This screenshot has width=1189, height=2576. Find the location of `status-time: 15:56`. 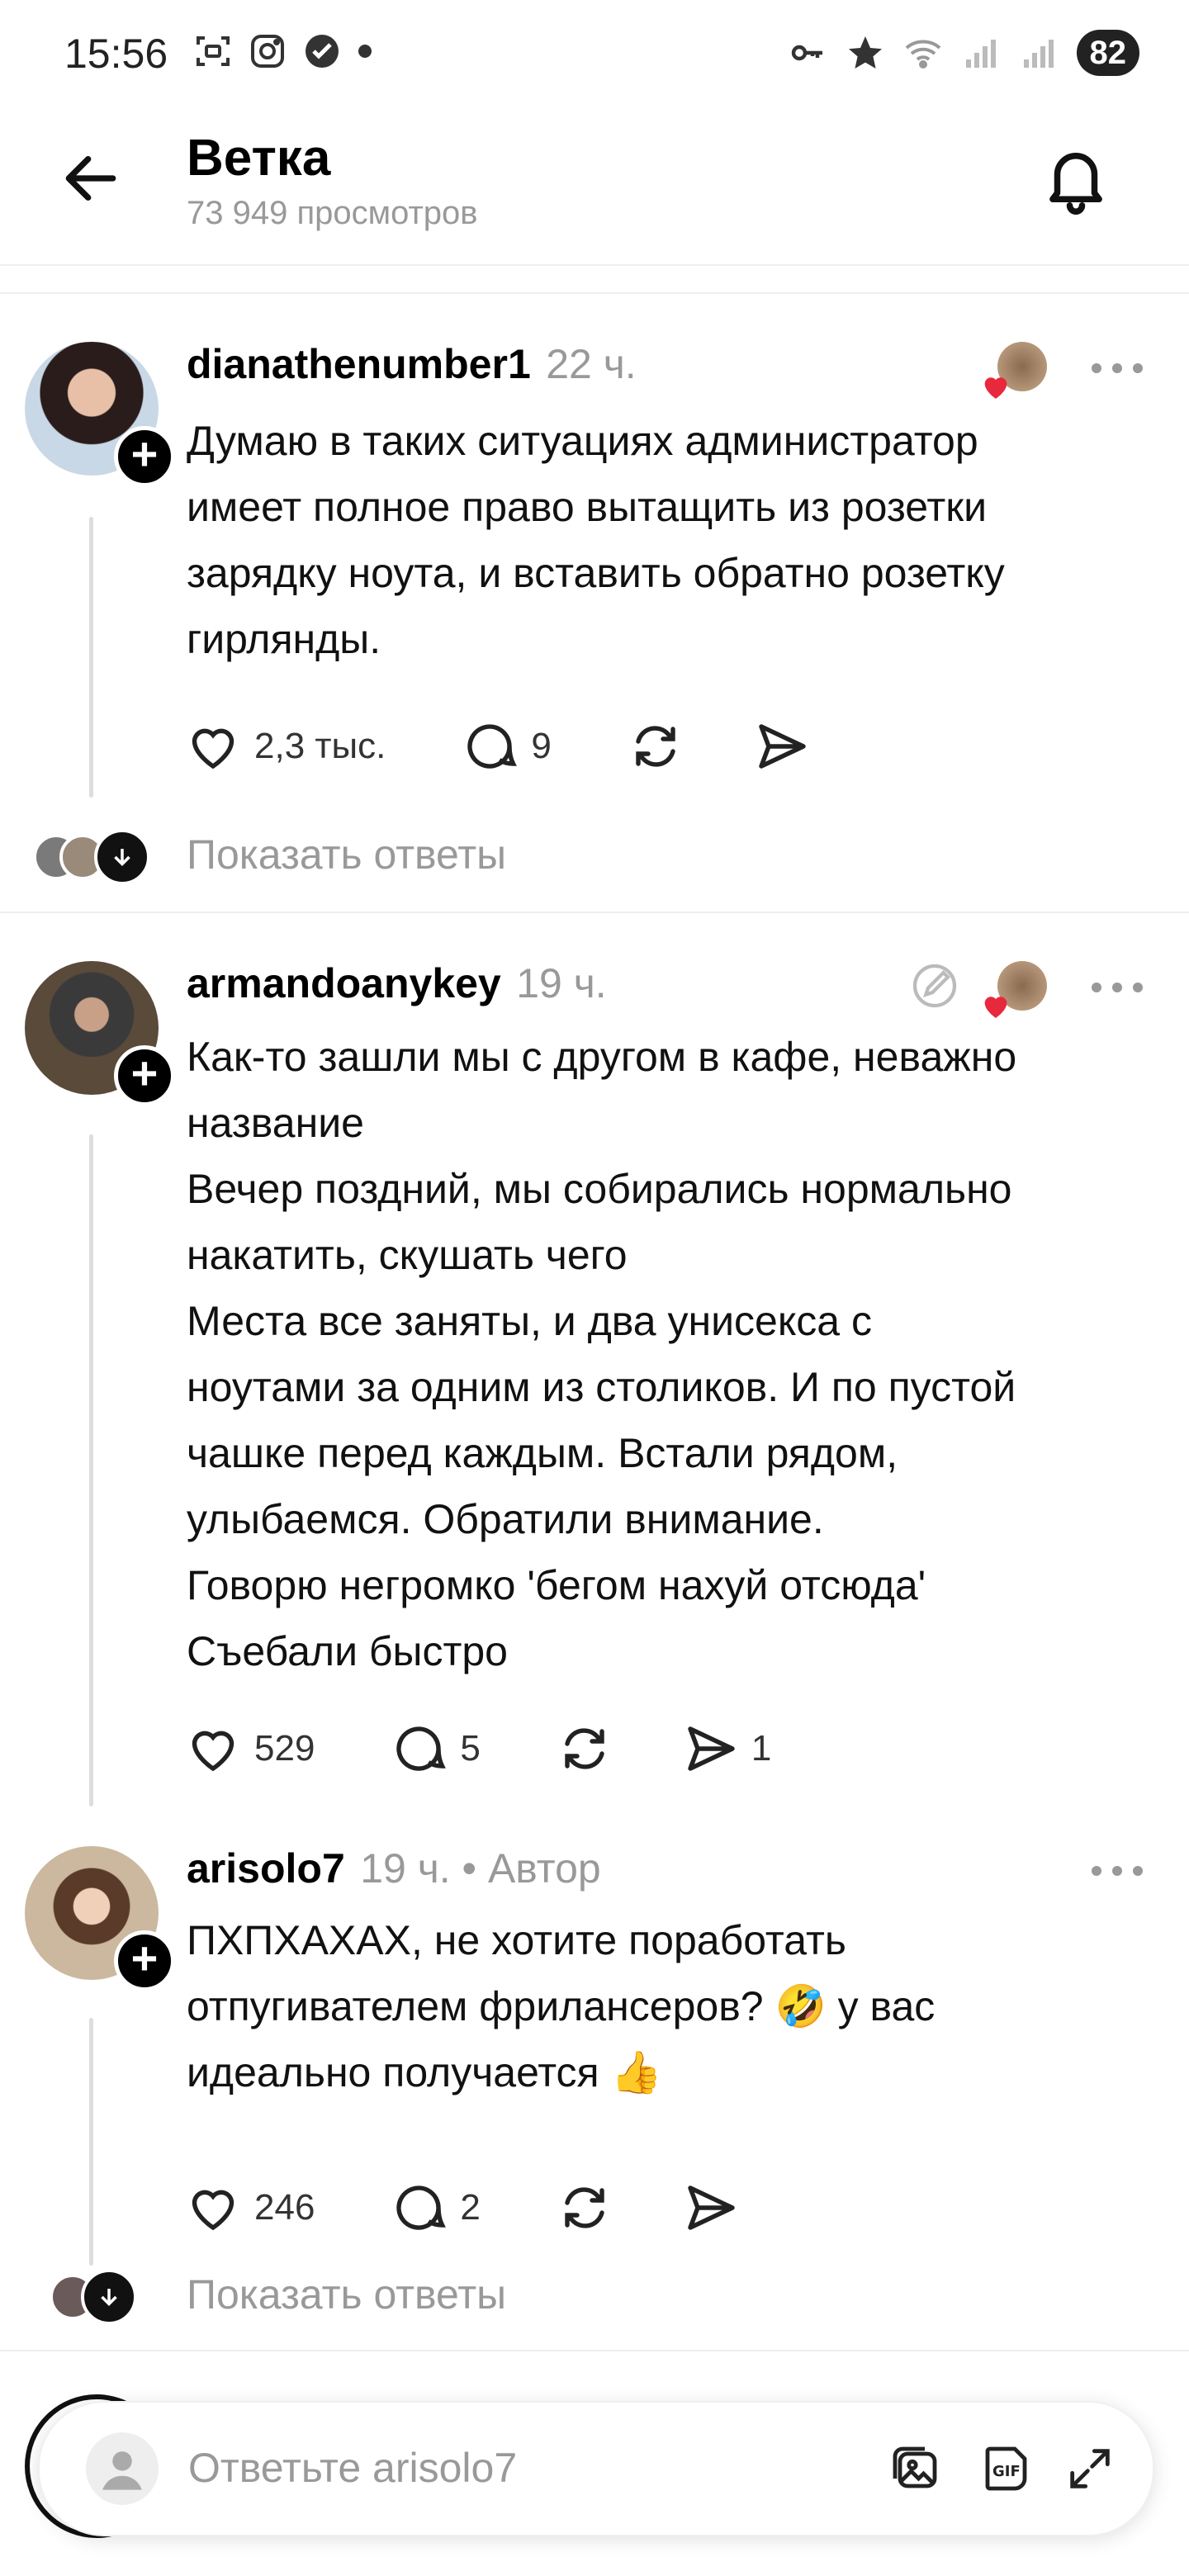

status-time: 15:56 is located at coordinates (116, 54).